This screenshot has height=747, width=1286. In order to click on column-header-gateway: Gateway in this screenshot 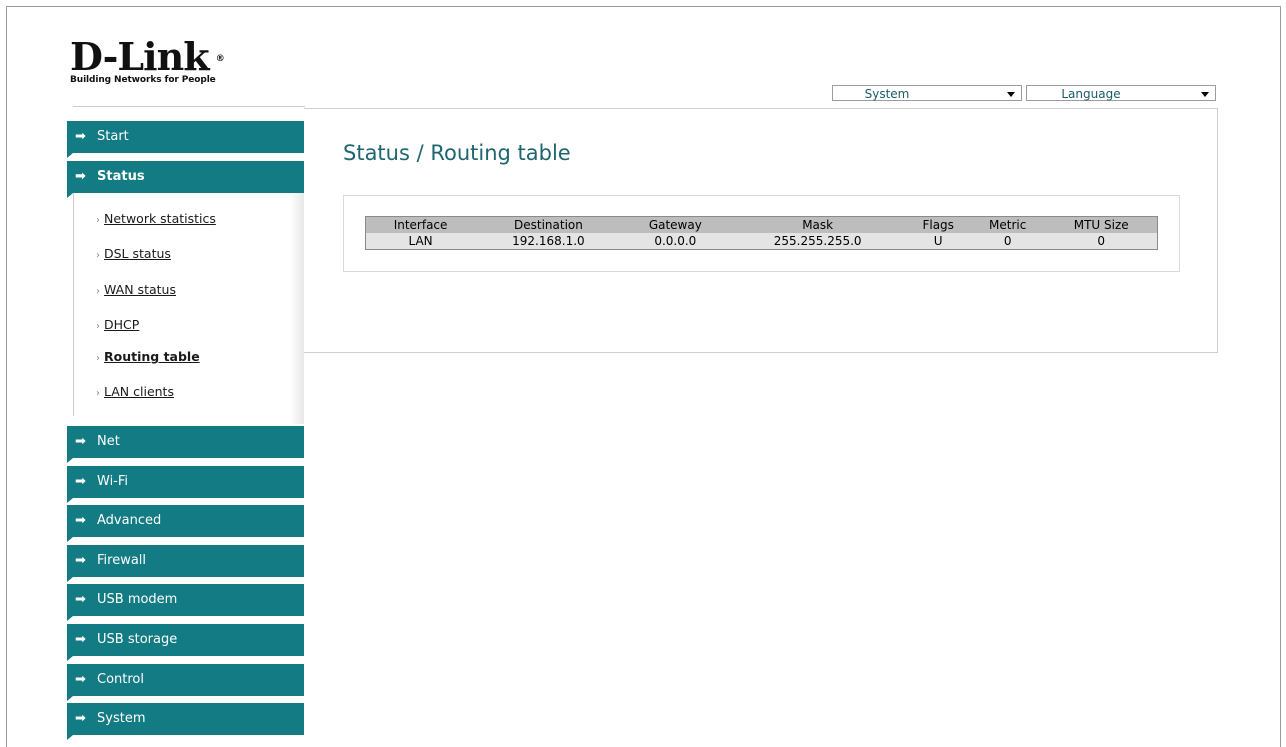, I will do `click(675, 224)`.